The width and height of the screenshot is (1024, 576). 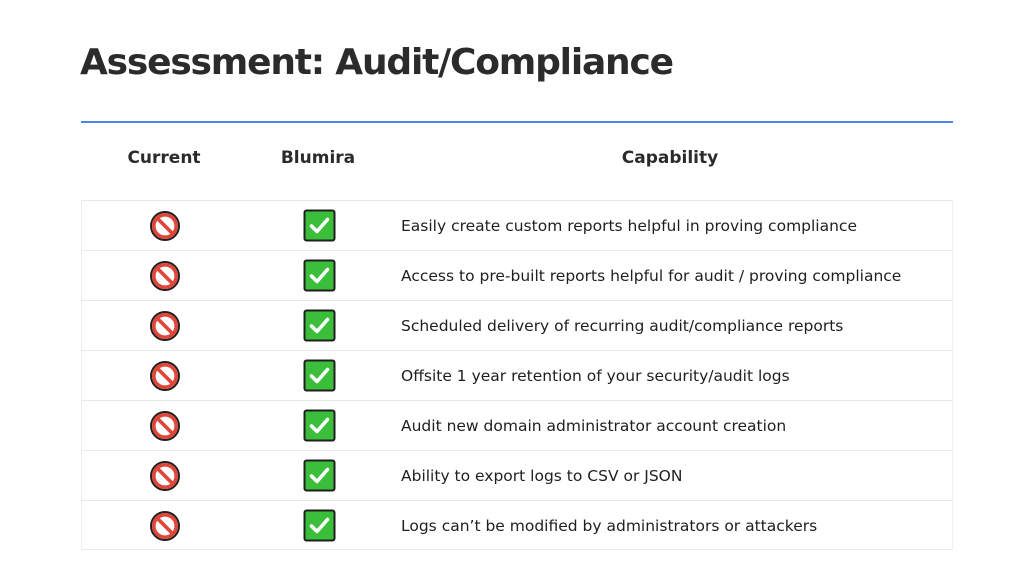 What do you see at coordinates (517, 122) in the screenshot?
I see `title-divider` at bounding box center [517, 122].